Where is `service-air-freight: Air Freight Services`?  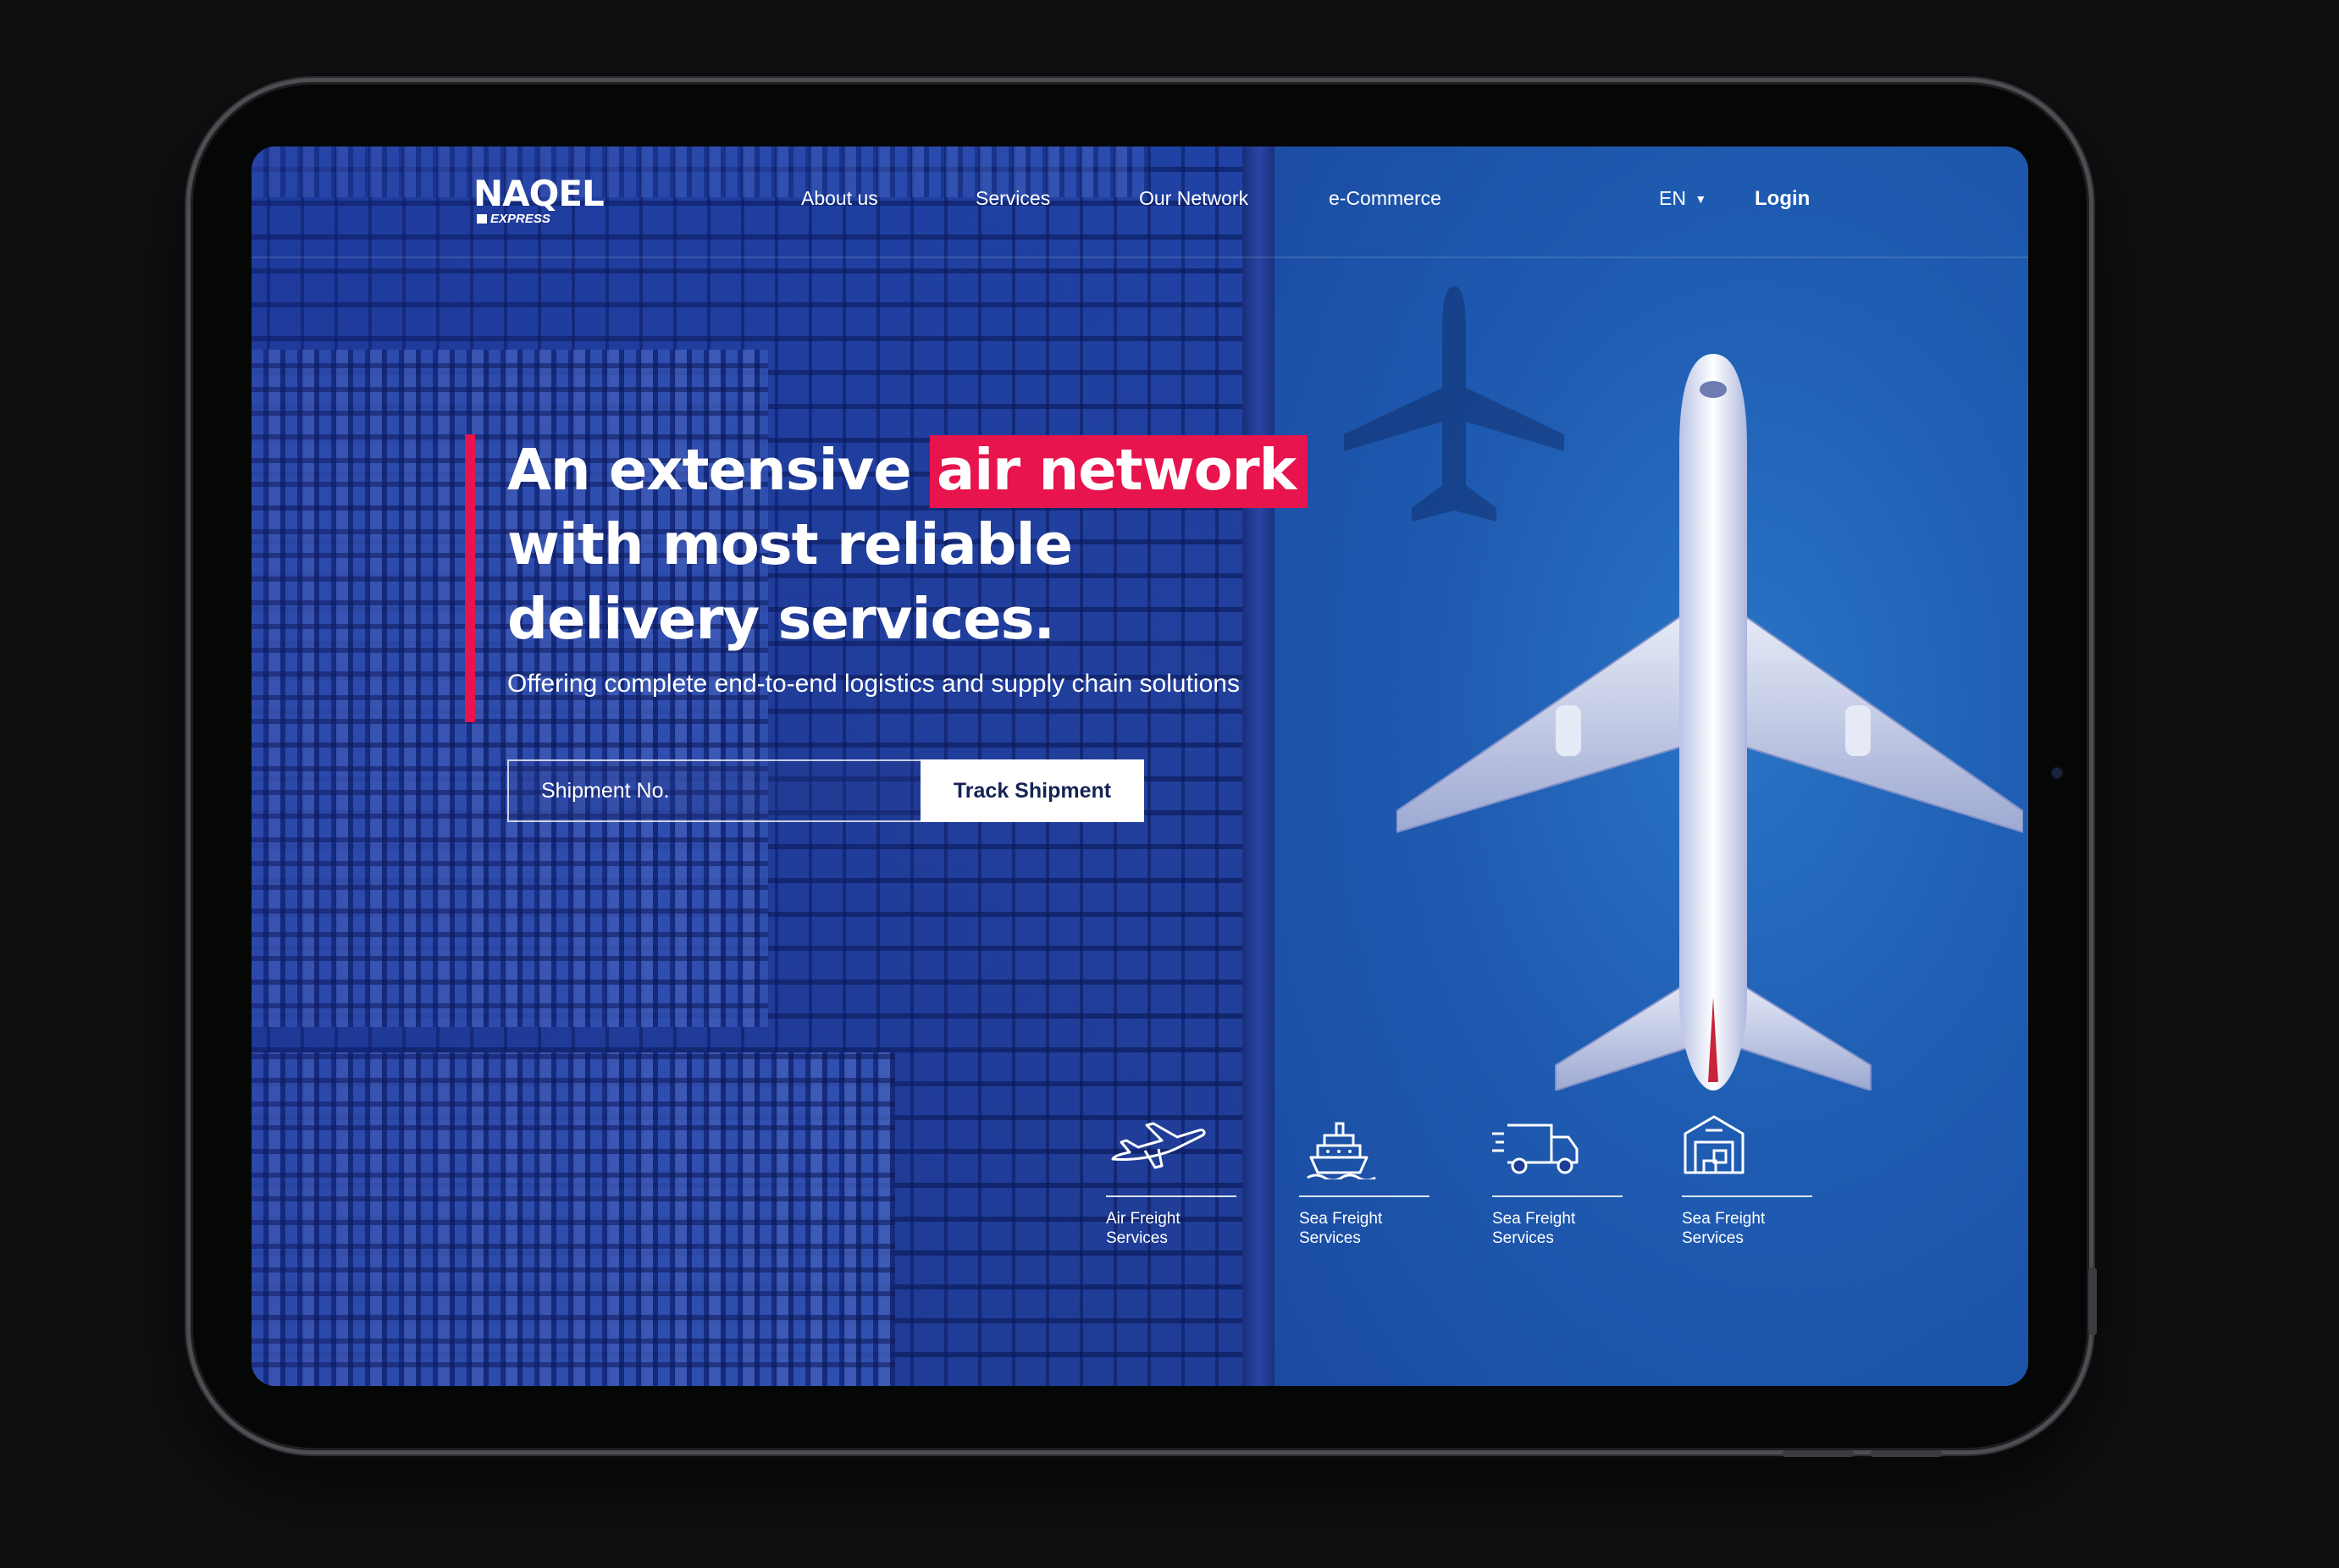
service-air-freight: Air Freight Services is located at coordinates (1171, 1180).